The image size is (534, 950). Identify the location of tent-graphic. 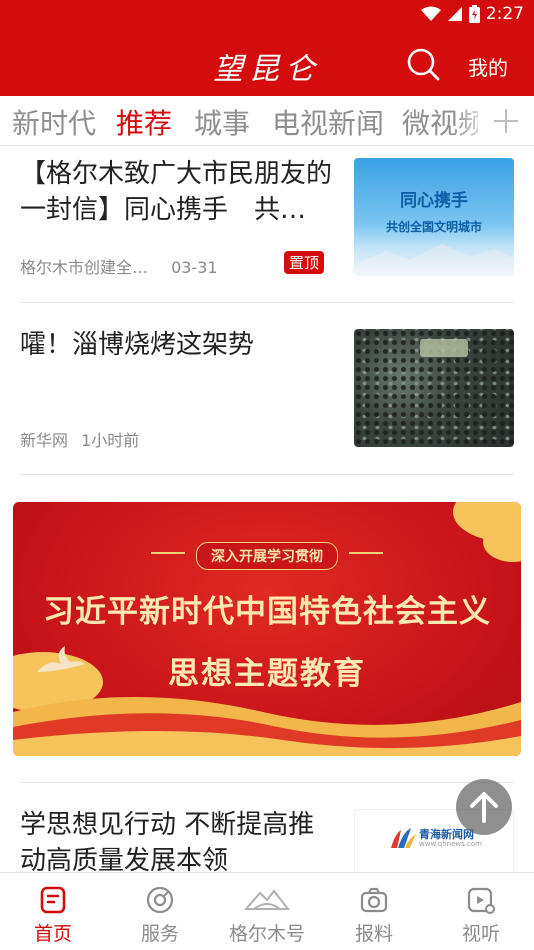
(444, 348).